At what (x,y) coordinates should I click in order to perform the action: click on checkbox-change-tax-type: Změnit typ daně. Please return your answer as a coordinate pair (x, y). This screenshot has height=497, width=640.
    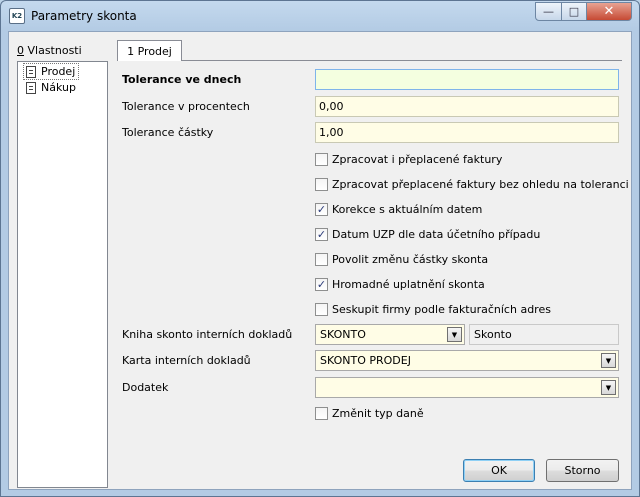
    Looking at the image, I should click on (369, 413).